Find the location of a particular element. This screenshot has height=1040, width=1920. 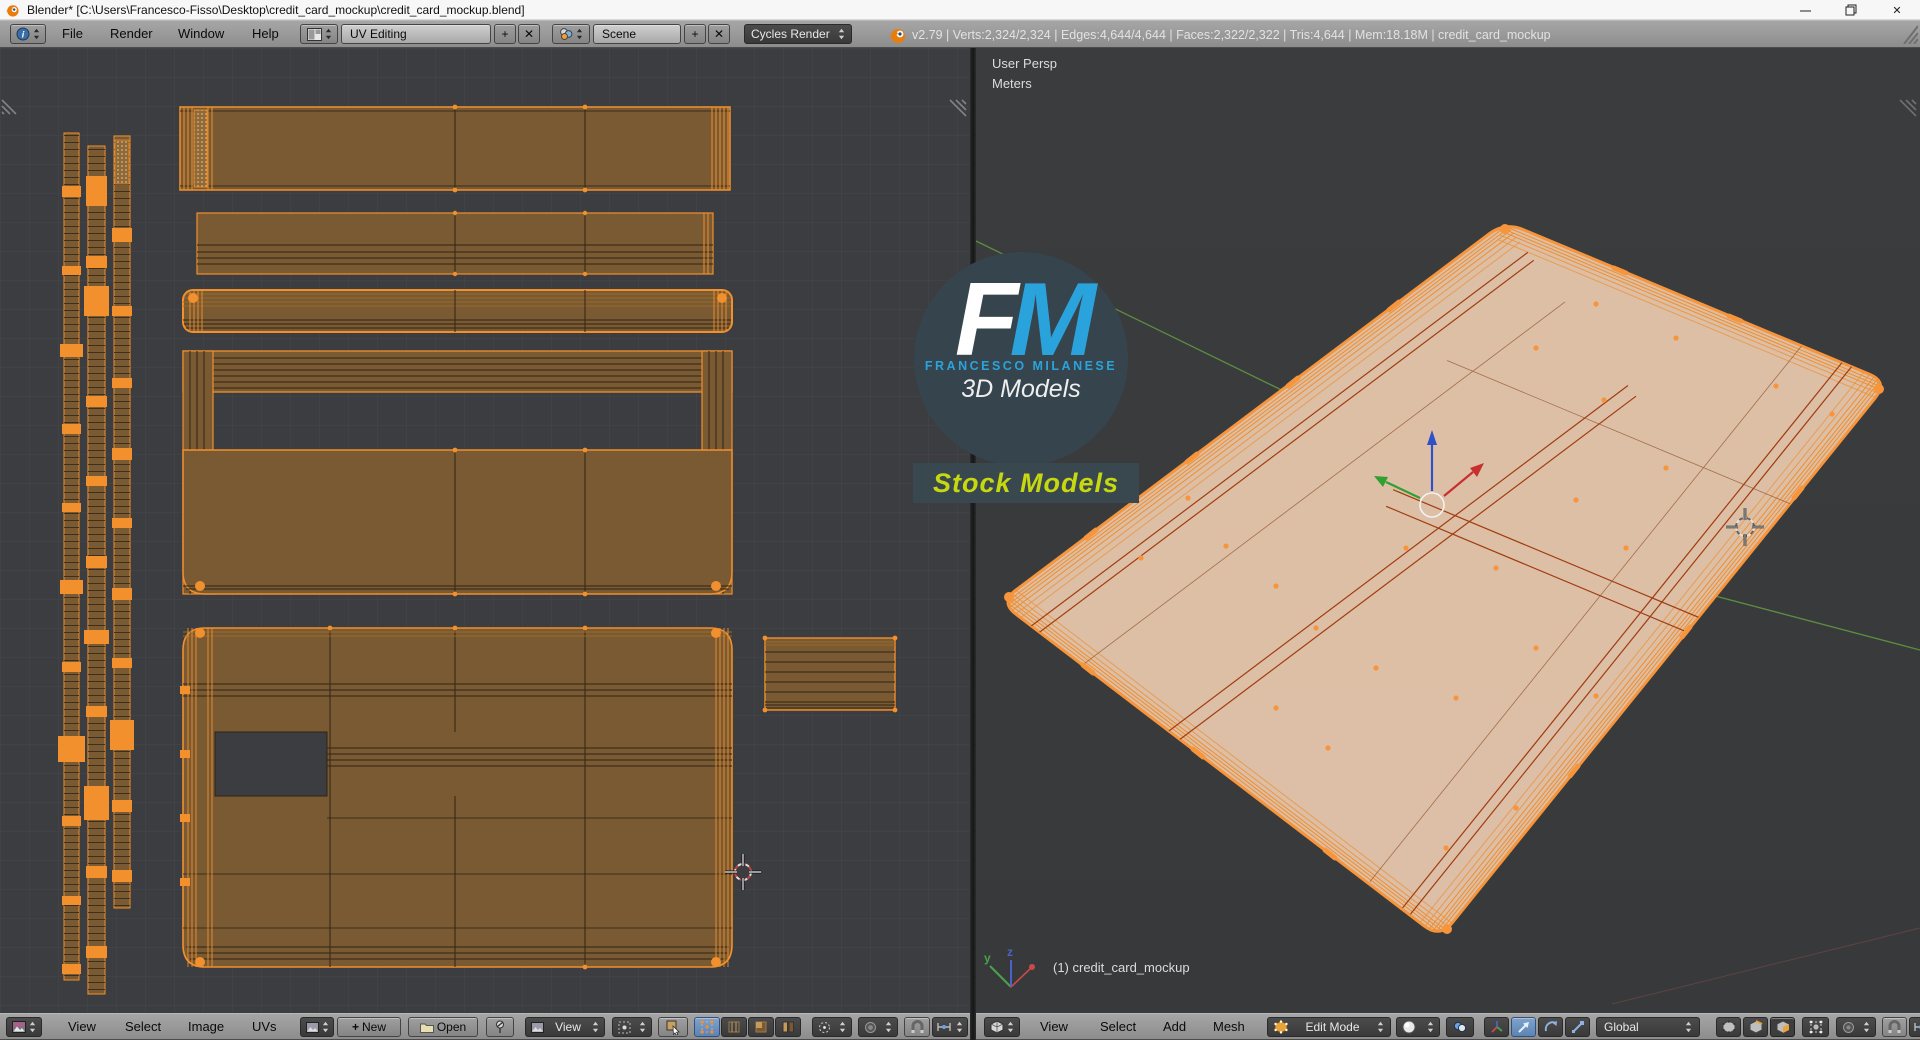

minimize-button is located at coordinates (1805, 10).